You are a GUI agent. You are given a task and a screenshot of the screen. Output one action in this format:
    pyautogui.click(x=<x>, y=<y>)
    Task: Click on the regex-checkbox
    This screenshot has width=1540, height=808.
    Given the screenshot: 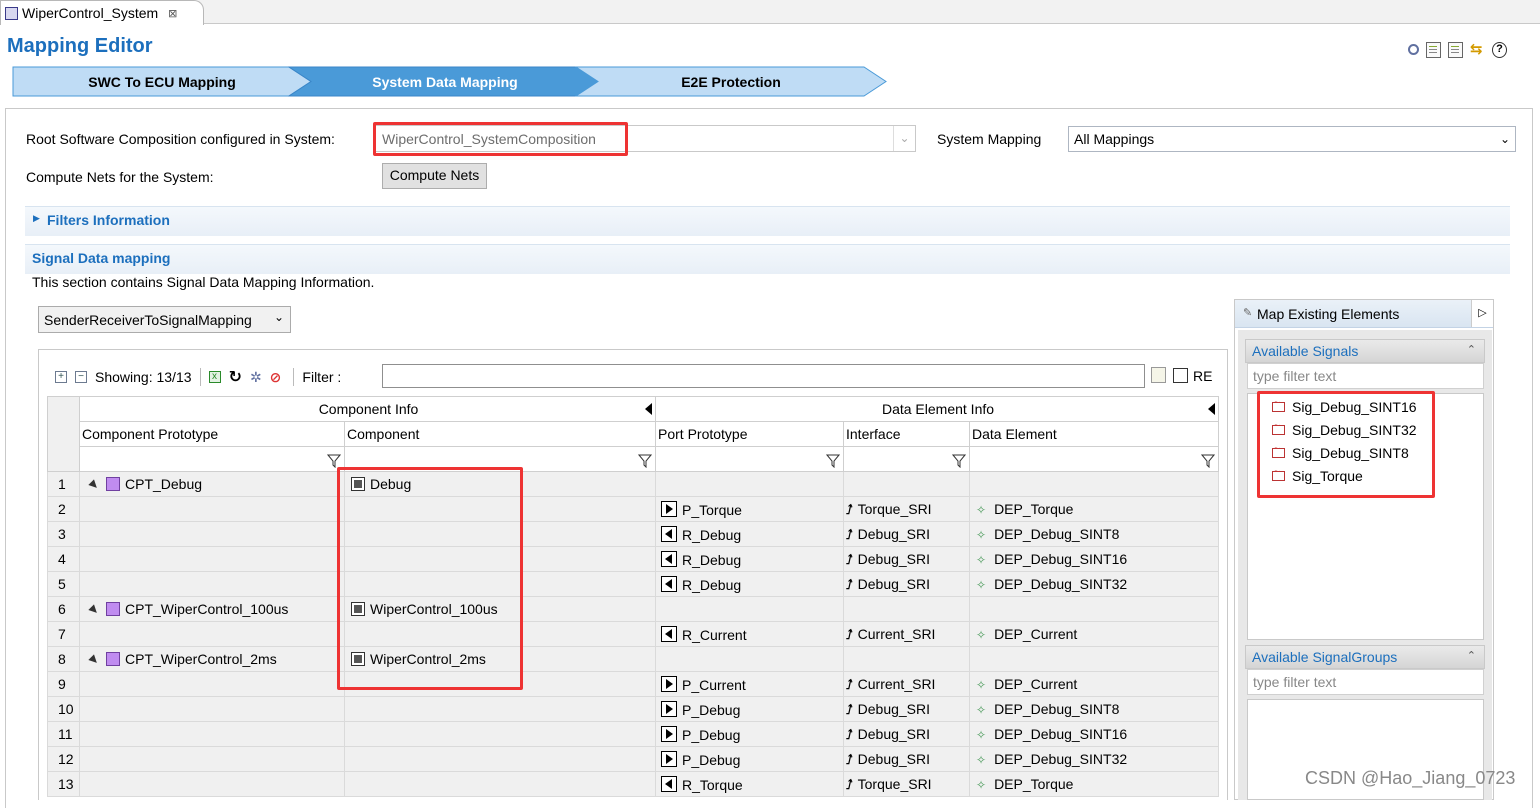 What is the action you would take?
    pyautogui.click(x=1180, y=375)
    